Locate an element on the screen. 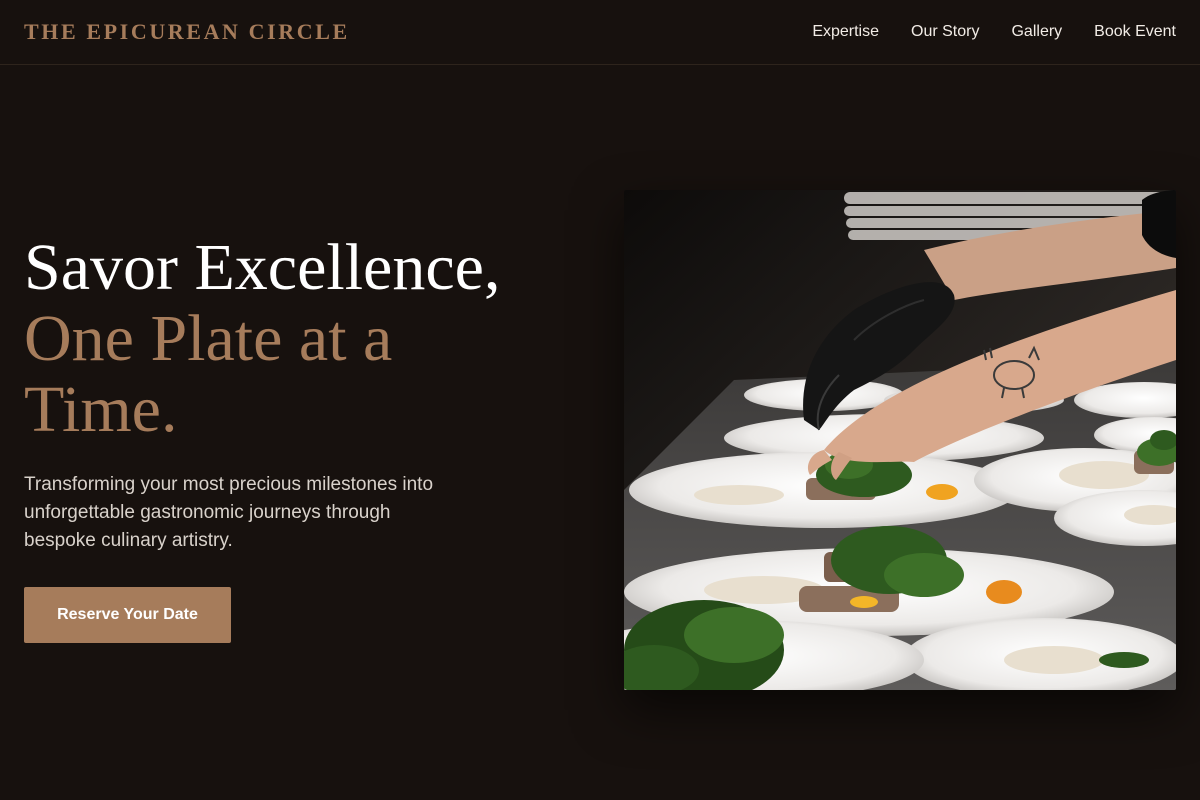 This screenshot has height=800, width=1200. headline-line-1: Savor Excellence, is located at coordinates (262, 267).